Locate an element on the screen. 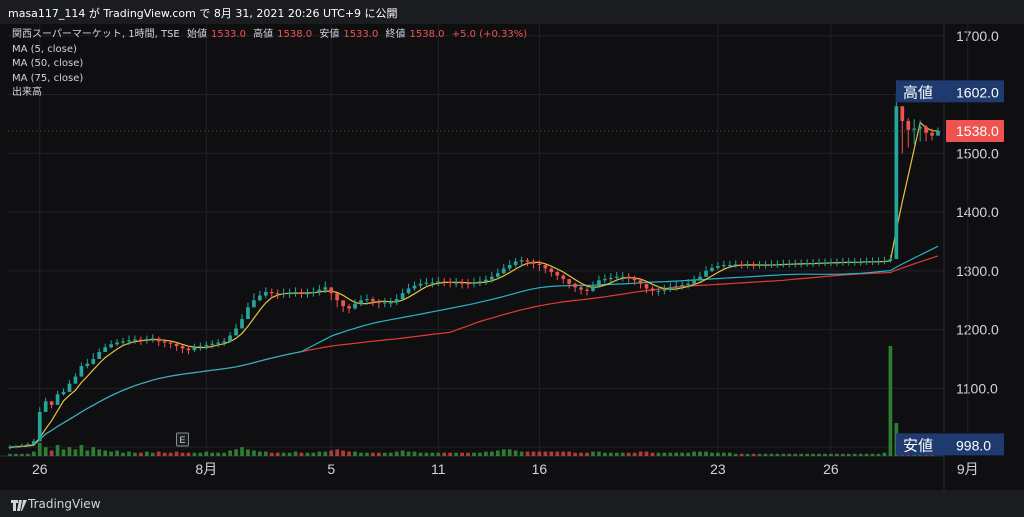 The height and width of the screenshot is (517, 1024). y-tick-label: 1200.0 is located at coordinates (977, 330).